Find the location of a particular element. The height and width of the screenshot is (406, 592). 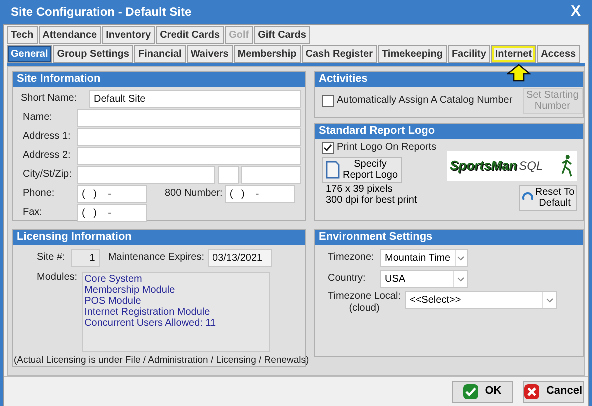

tab: Credit Cards is located at coordinates (190, 35).